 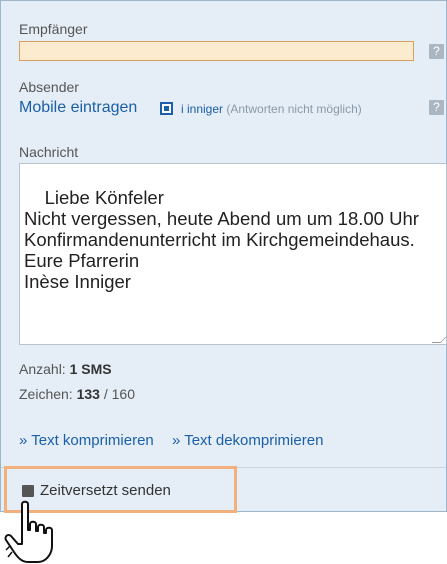 What do you see at coordinates (202, 109) in the screenshot?
I see `sender-name-text: i inniger` at bounding box center [202, 109].